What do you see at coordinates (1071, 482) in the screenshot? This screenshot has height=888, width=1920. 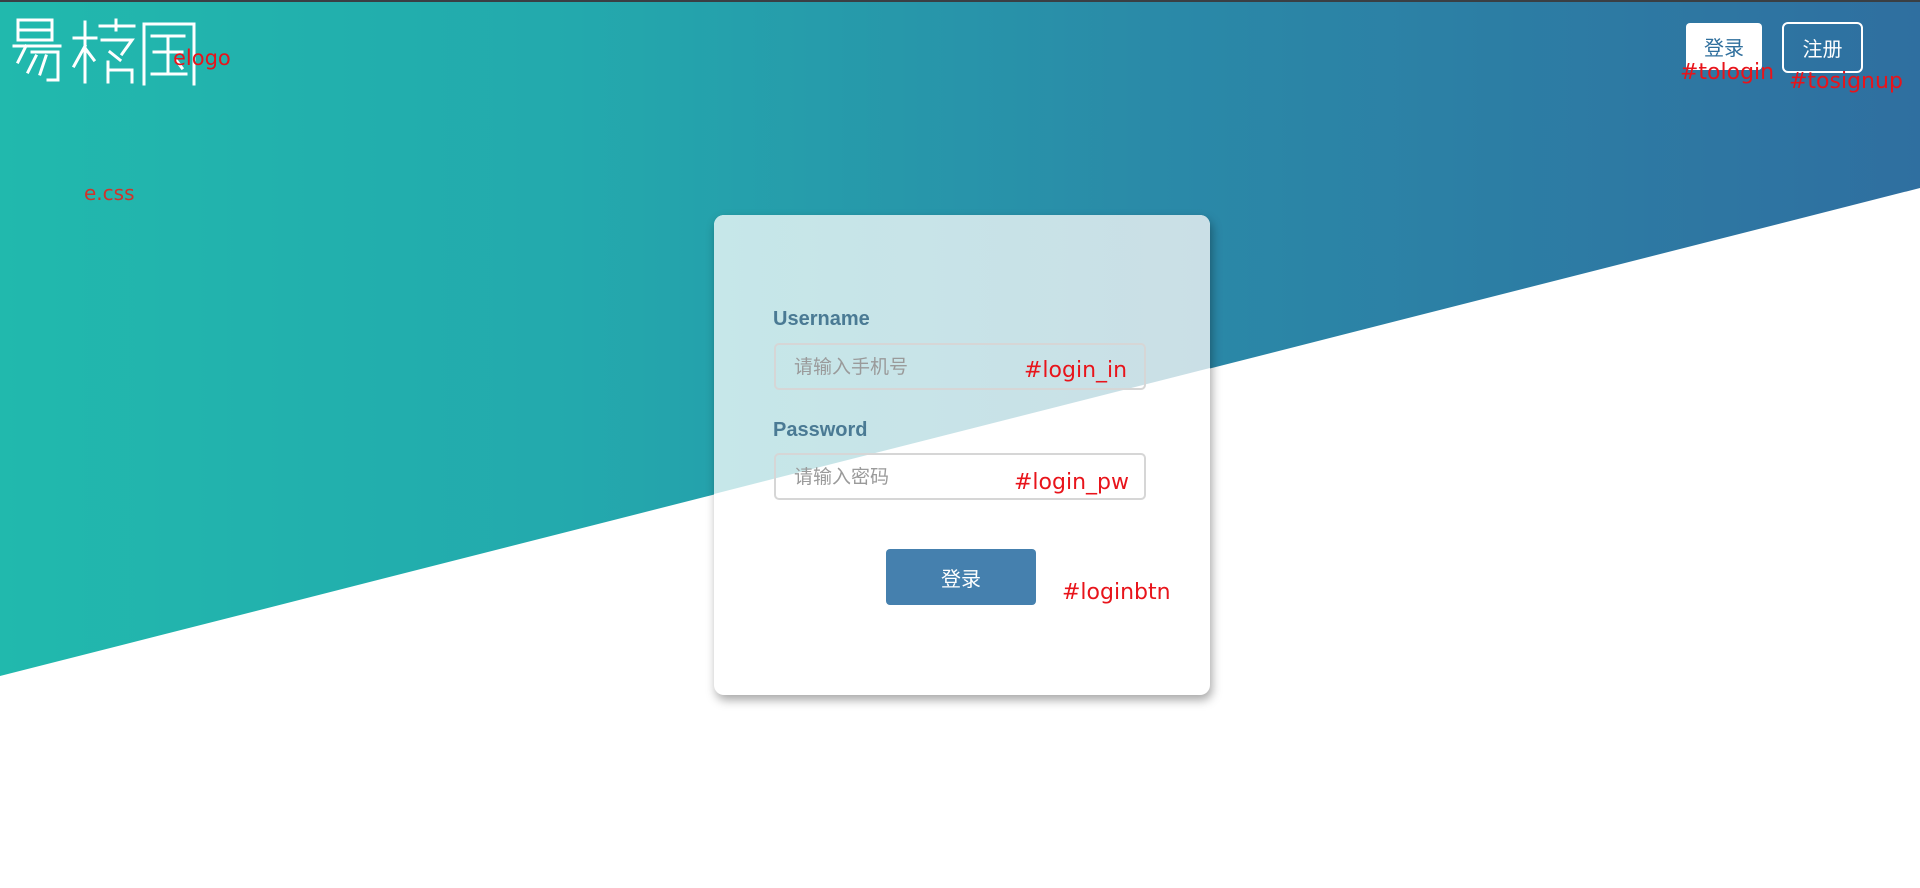 I see `annotation-login-pw: #login_pw` at bounding box center [1071, 482].